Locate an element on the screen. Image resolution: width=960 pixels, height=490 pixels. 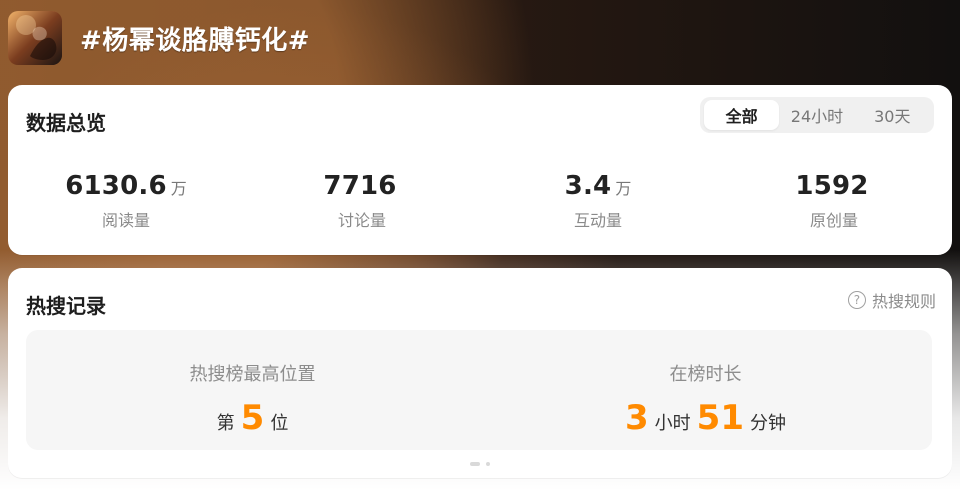
pager-dots is located at coordinates (480, 464).